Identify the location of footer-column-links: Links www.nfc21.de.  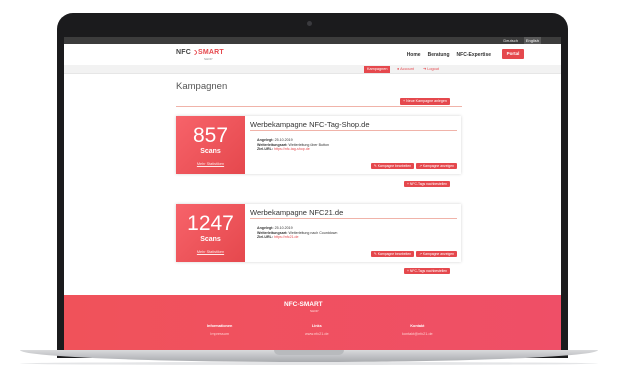
(317, 330).